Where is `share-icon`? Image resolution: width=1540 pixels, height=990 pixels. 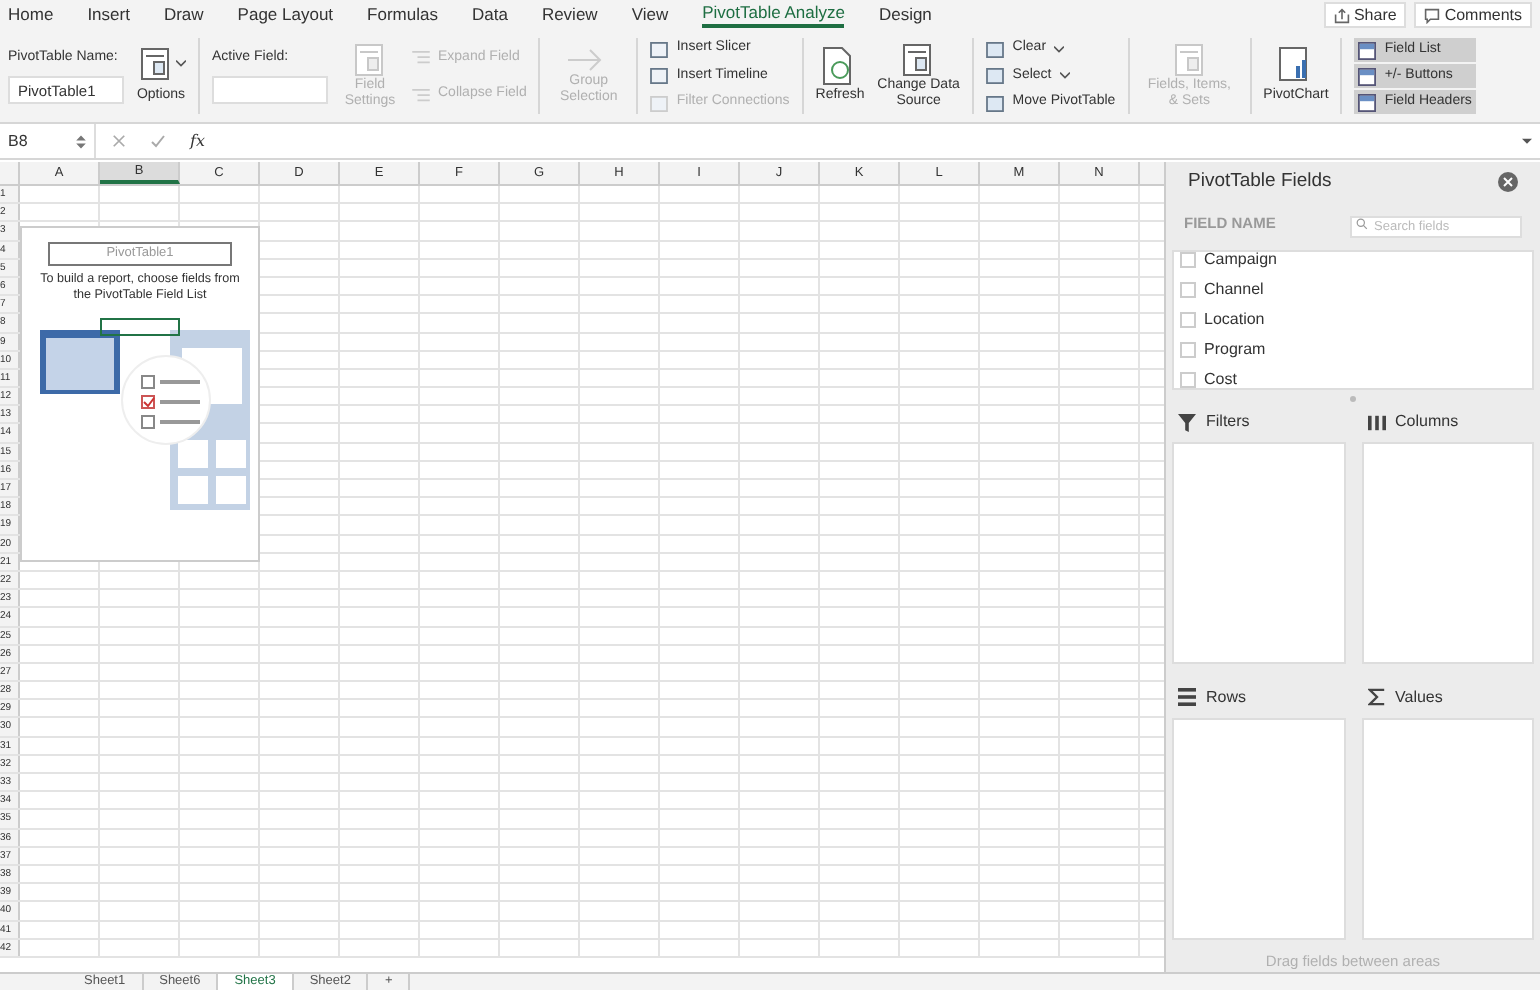 share-icon is located at coordinates (1341, 15).